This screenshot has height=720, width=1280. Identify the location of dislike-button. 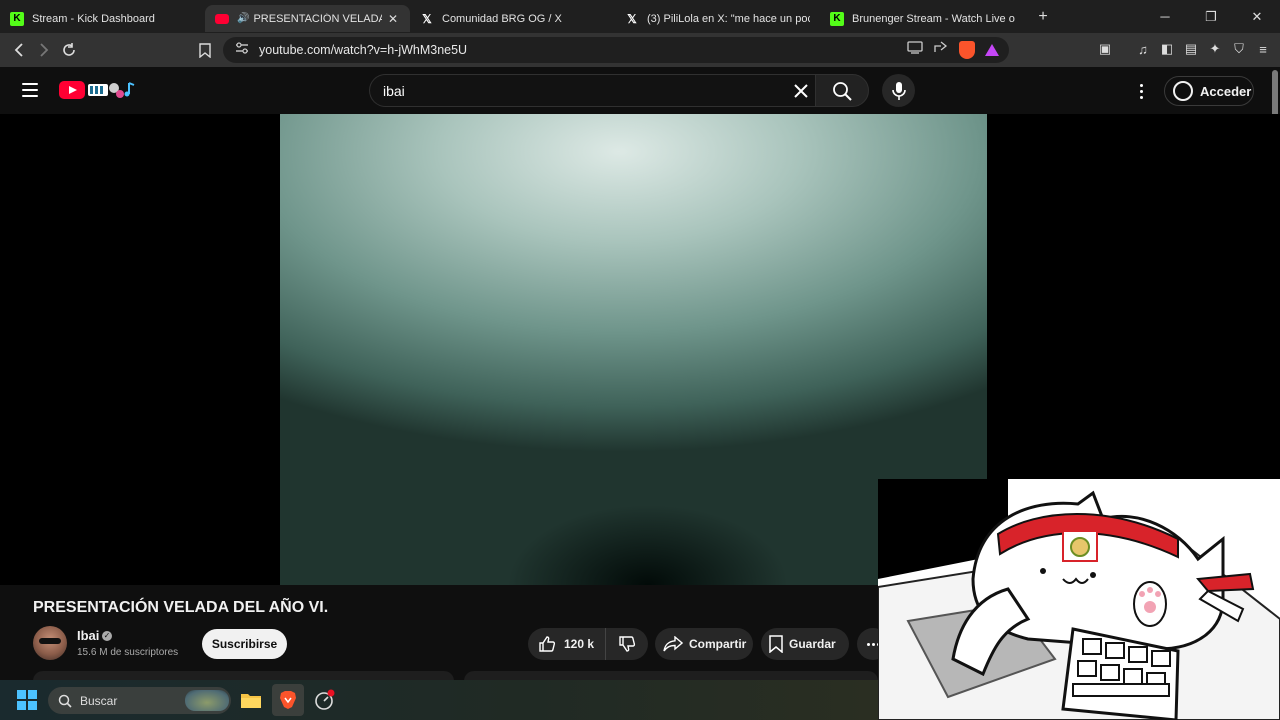
(627, 644).